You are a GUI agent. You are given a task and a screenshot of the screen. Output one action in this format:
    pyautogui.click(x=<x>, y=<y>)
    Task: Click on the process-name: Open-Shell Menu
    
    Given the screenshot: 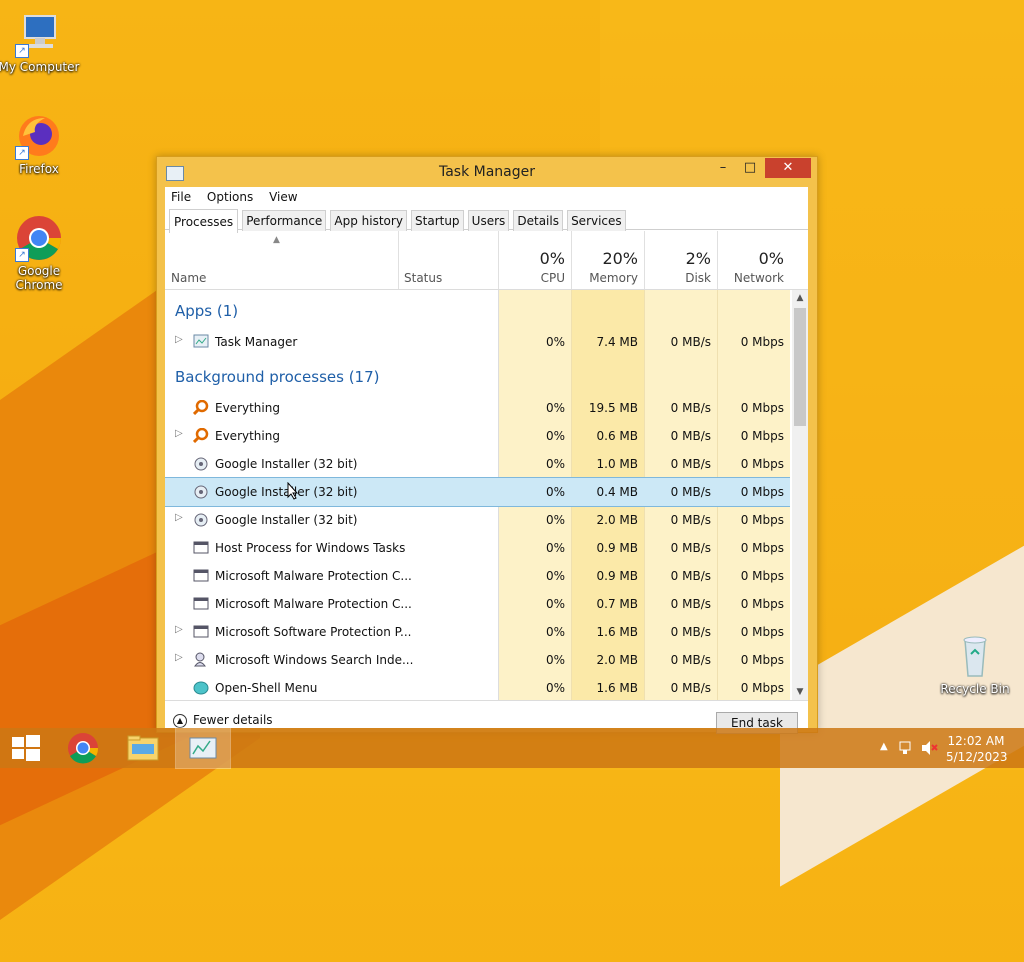 What is the action you would take?
    pyautogui.click(x=266, y=688)
    